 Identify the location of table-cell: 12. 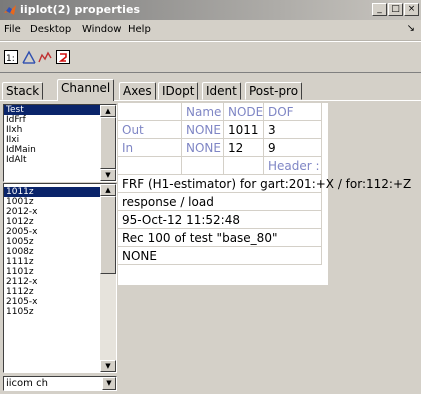
(244, 148).